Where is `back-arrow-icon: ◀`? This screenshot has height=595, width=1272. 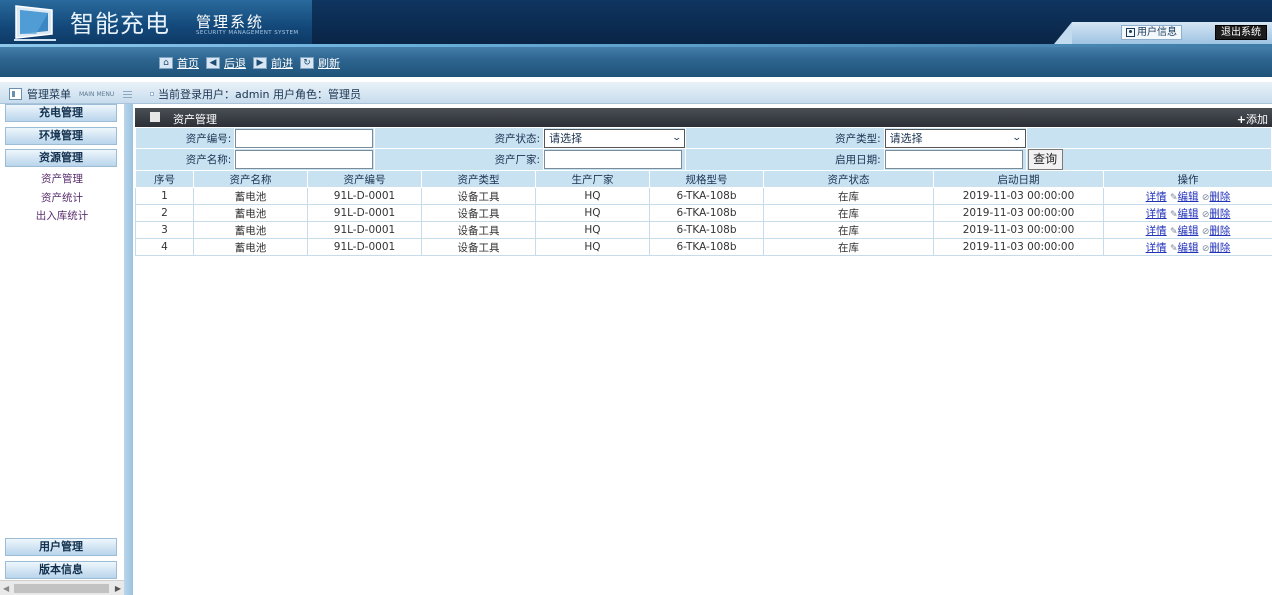 back-arrow-icon: ◀ is located at coordinates (213, 63).